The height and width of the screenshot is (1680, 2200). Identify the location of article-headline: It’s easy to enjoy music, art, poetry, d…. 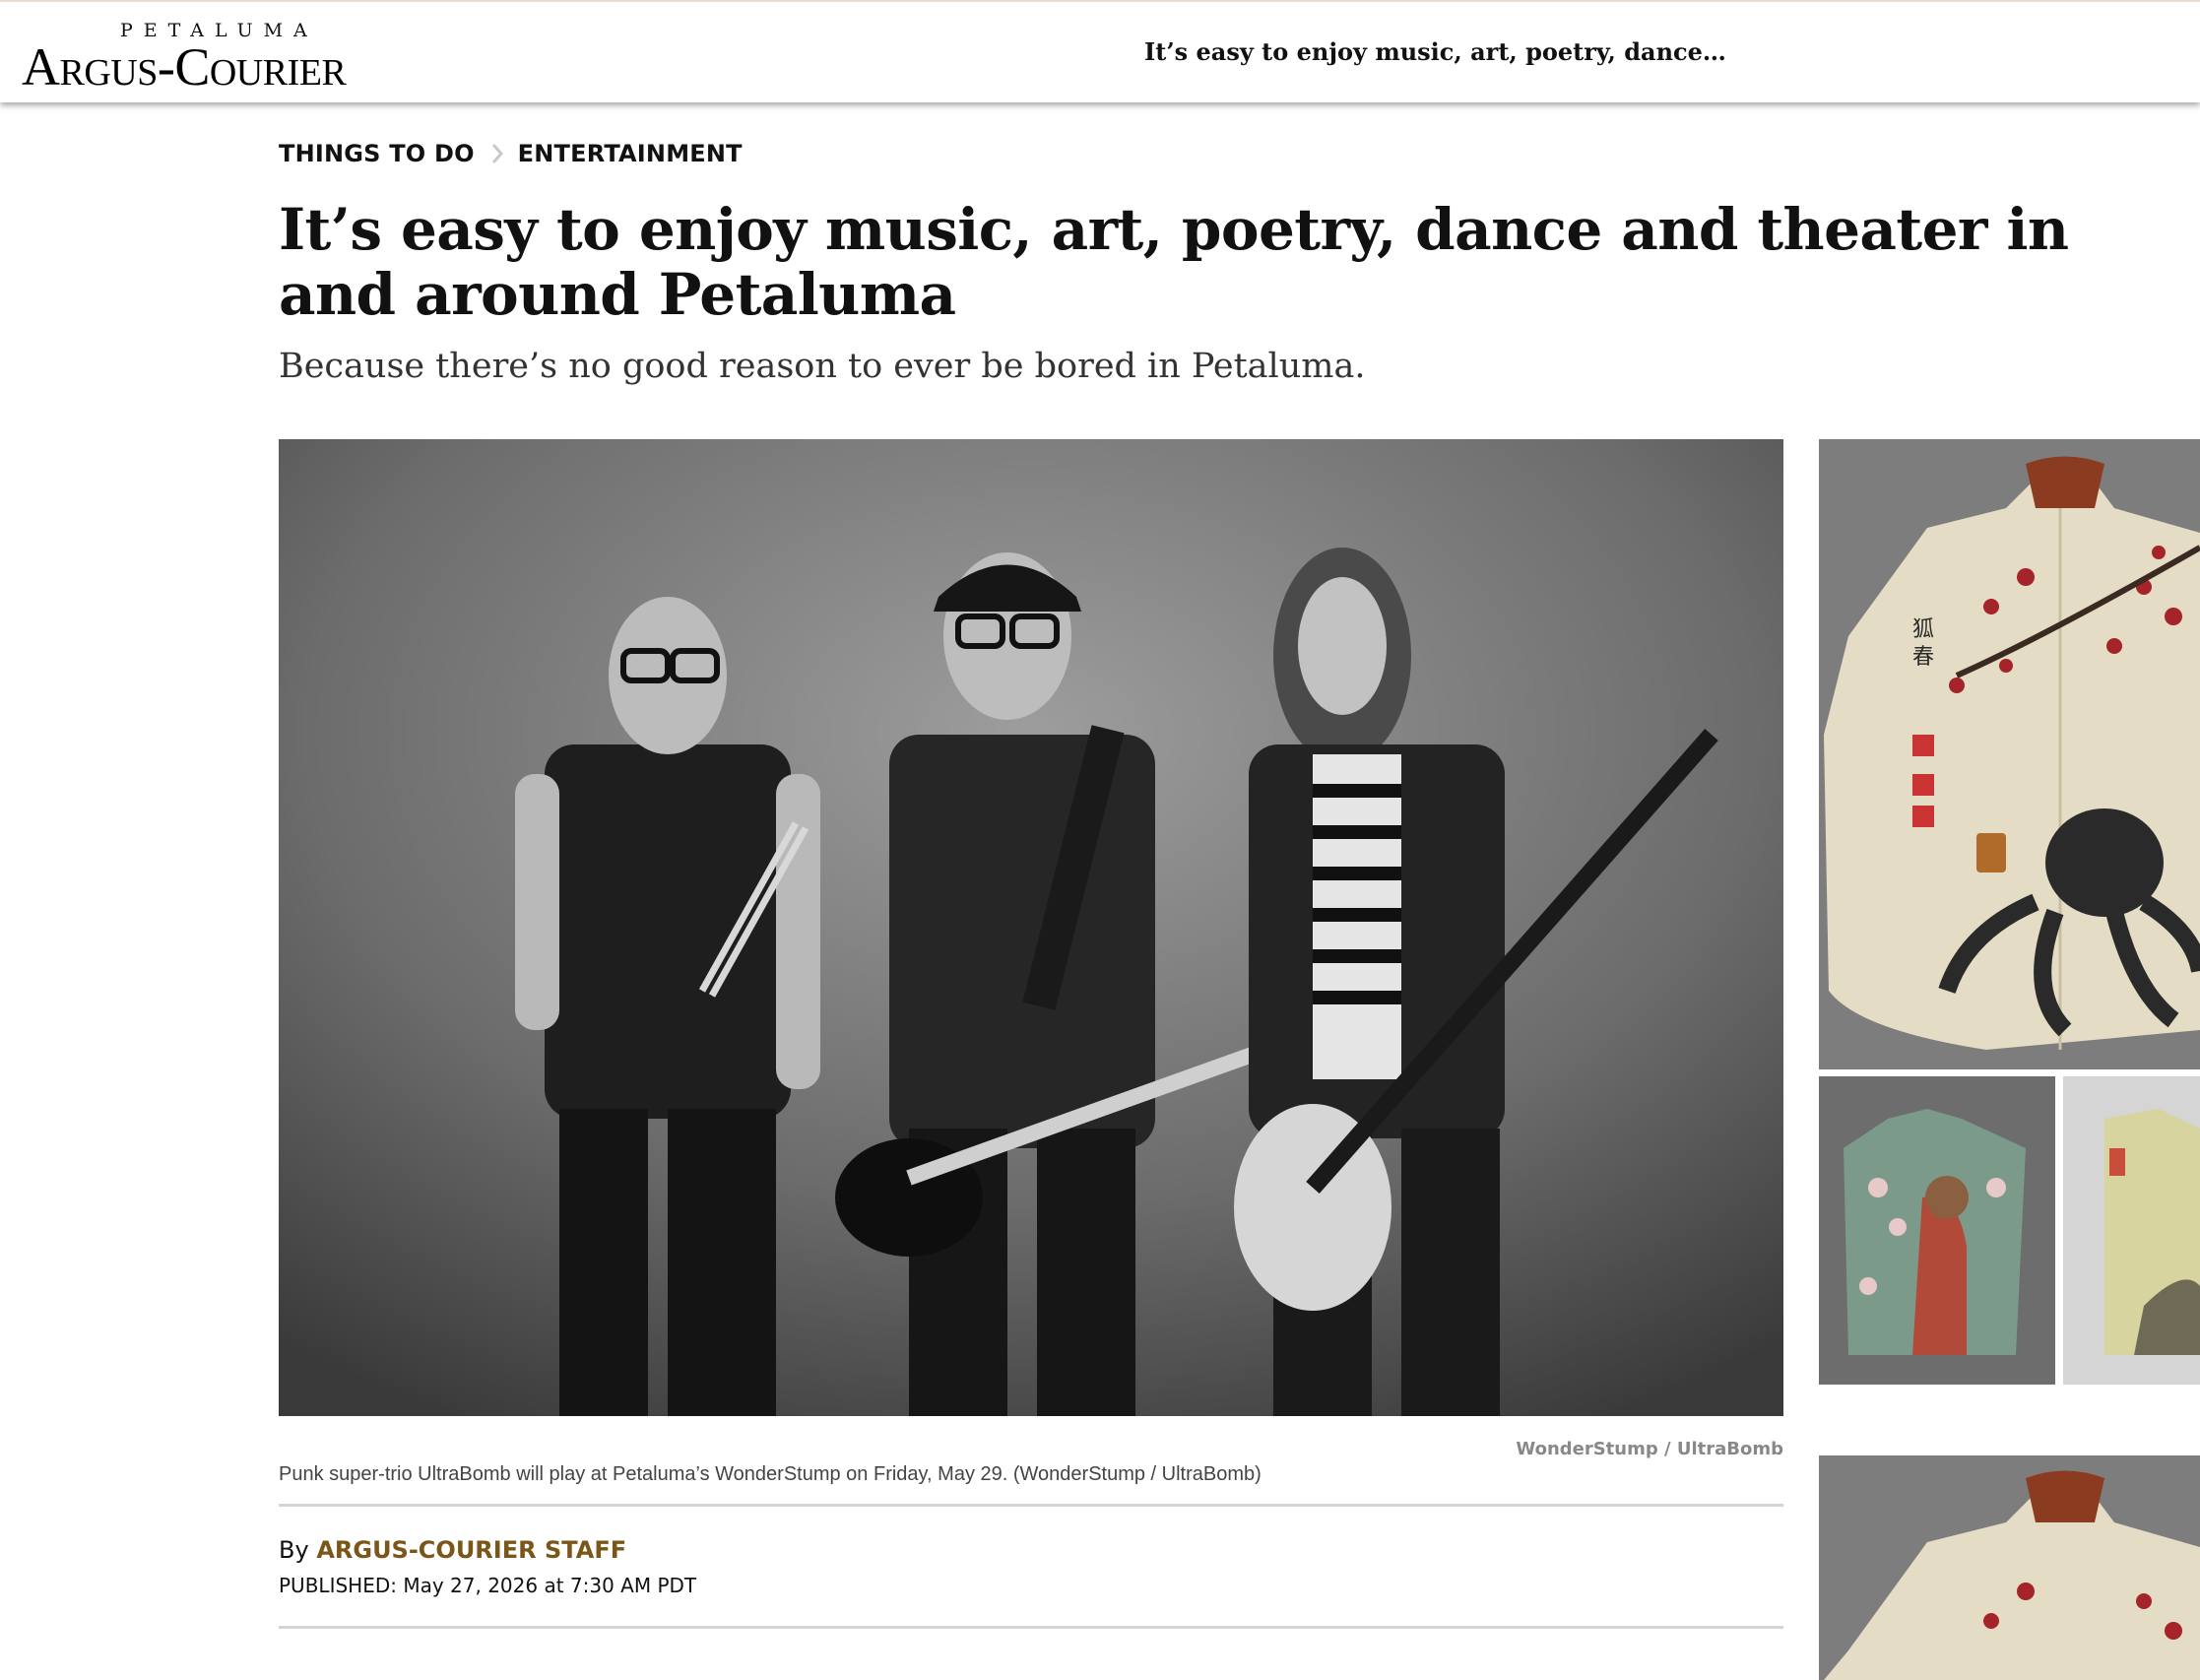
(1174, 262).